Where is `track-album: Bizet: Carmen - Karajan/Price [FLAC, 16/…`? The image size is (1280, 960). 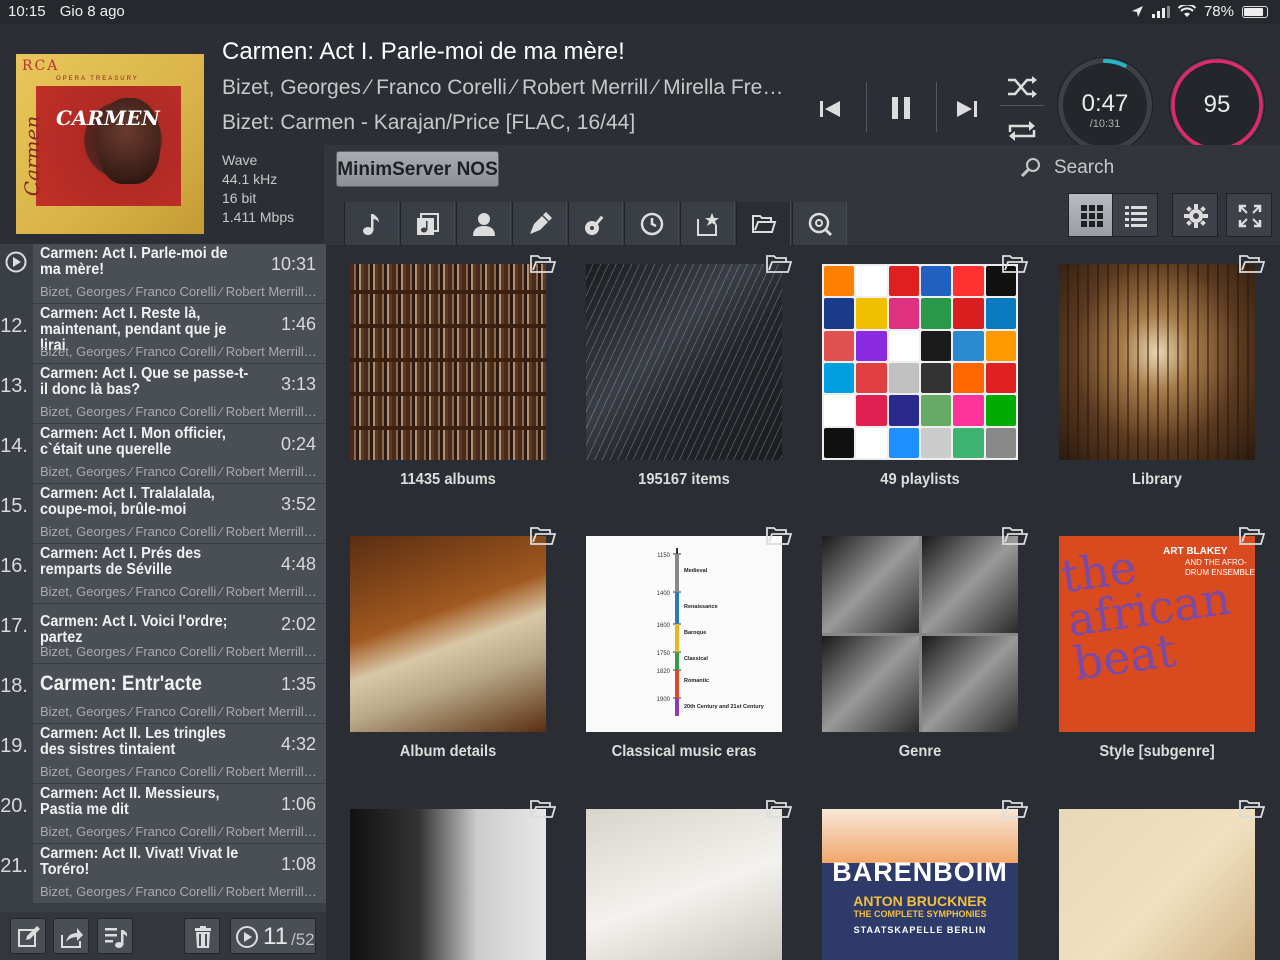 track-album: Bizet: Carmen - Karajan/Price [FLAC, 16/… is located at coordinates (429, 122).